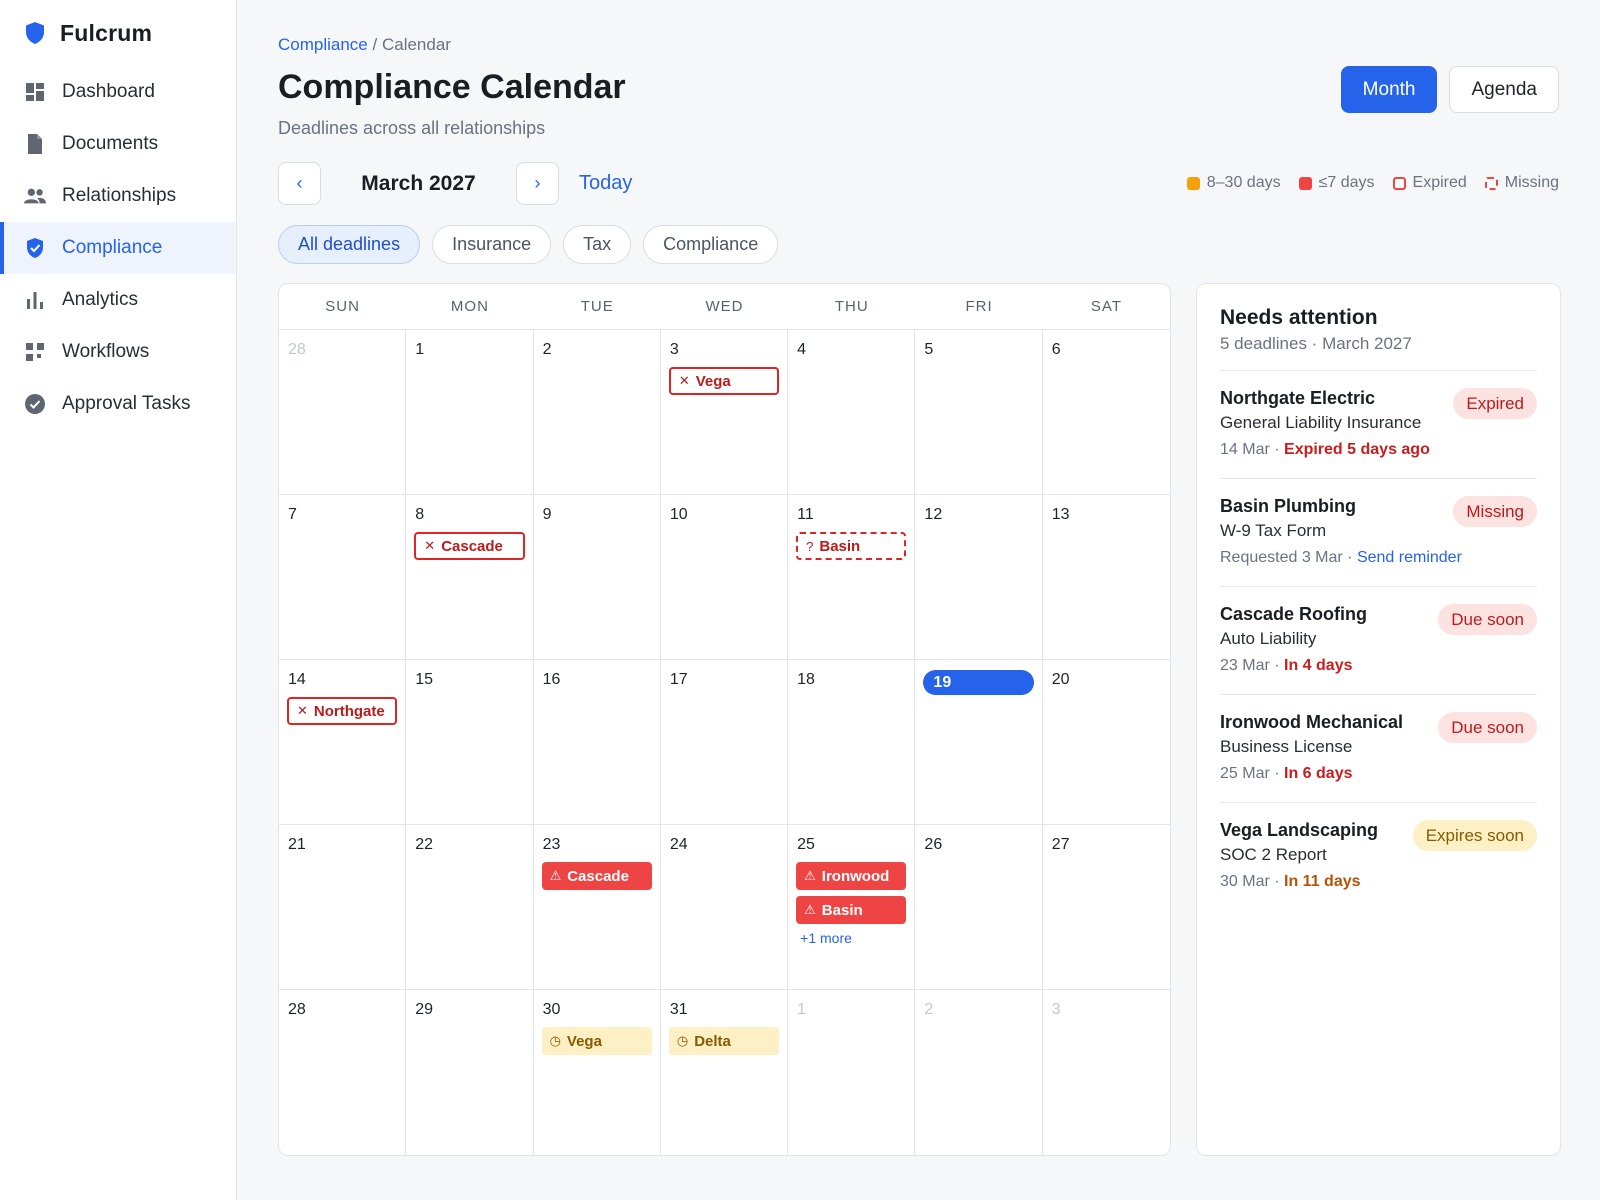 The height and width of the screenshot is (1200, 1600). I want to click on chevron-right-icon: ›, so click(537, 183).